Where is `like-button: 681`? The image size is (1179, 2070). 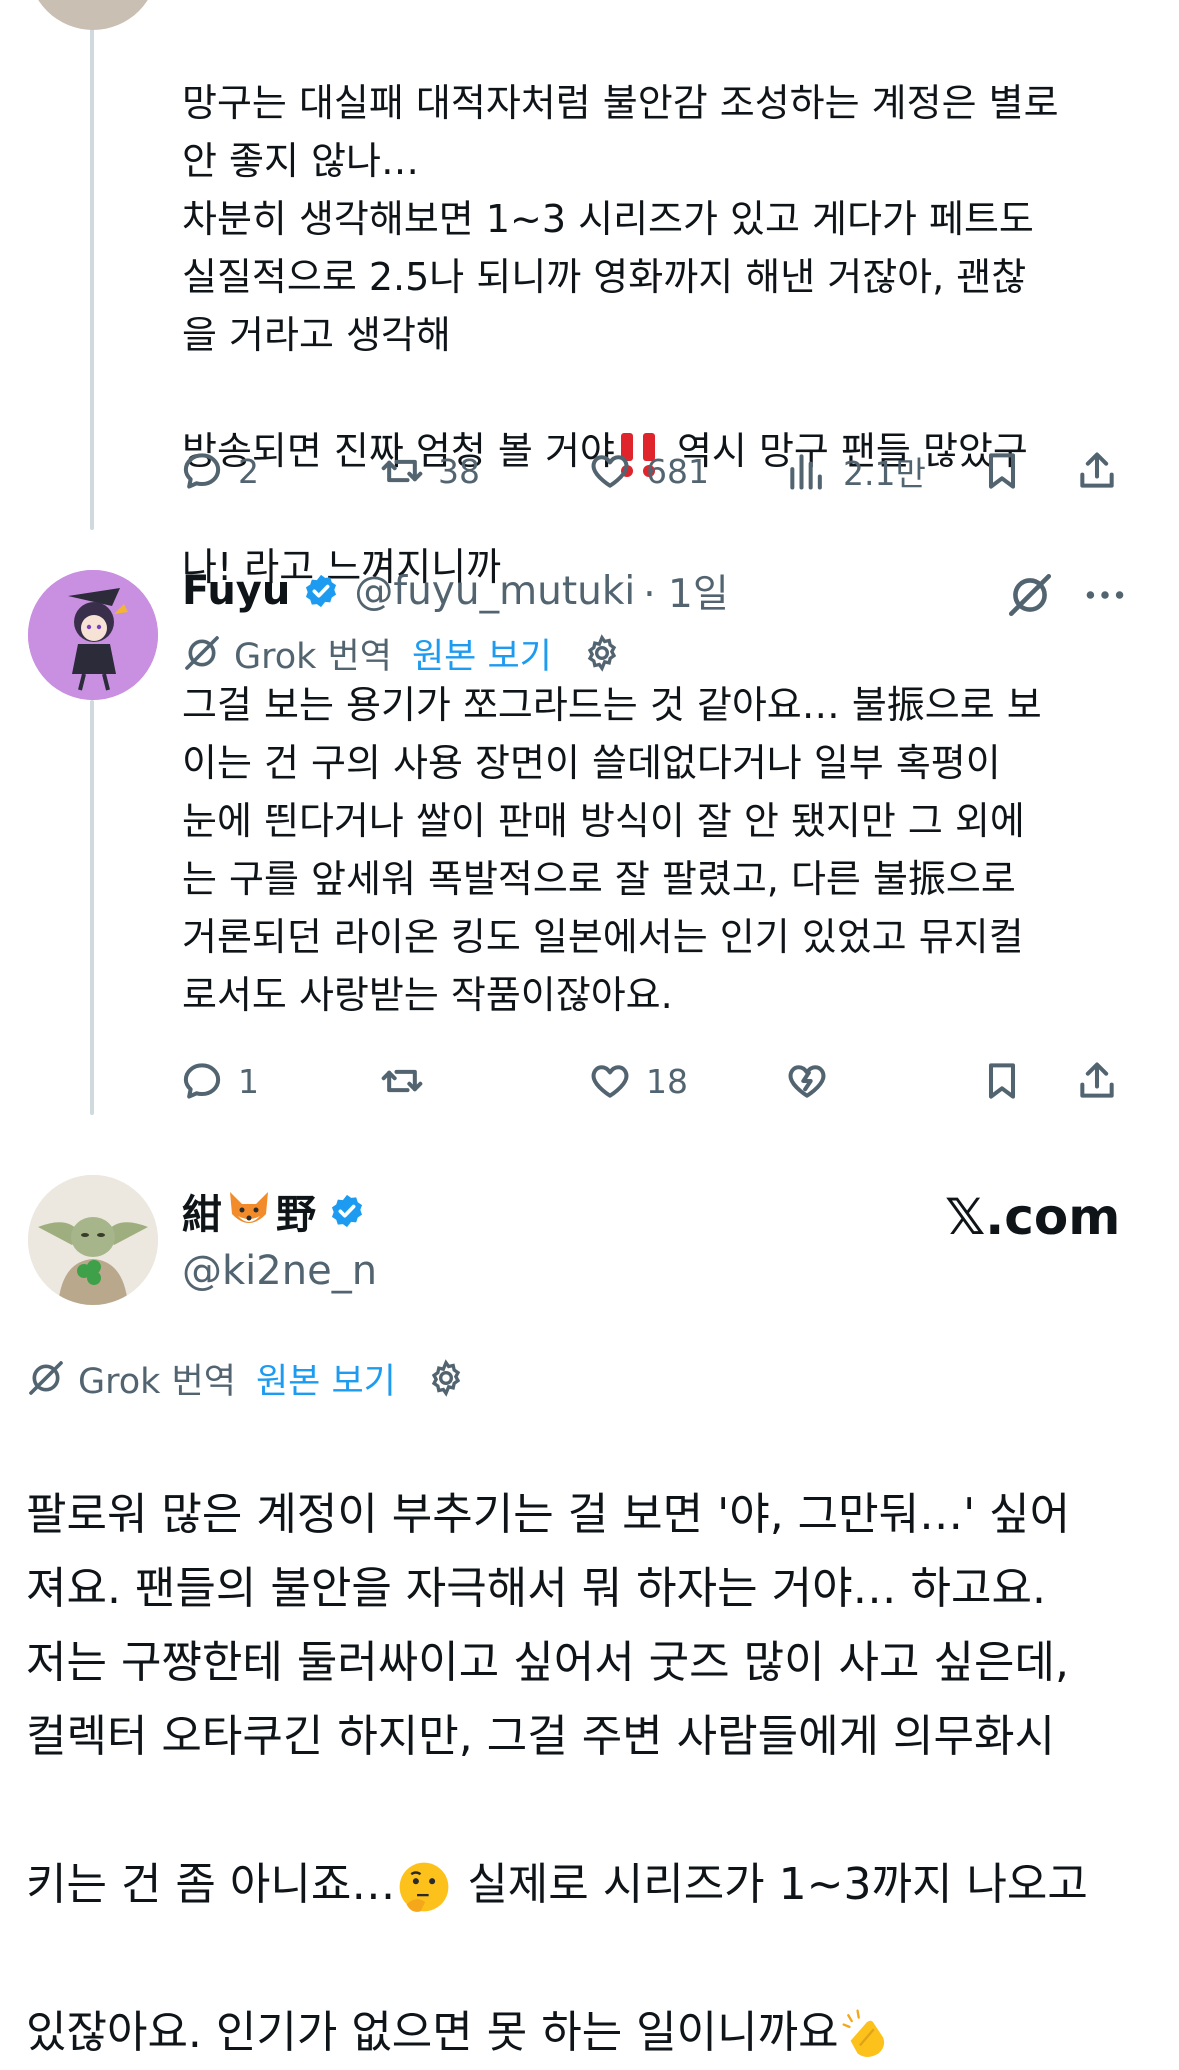 like-button: 681 is located at coordinates (648, 471).